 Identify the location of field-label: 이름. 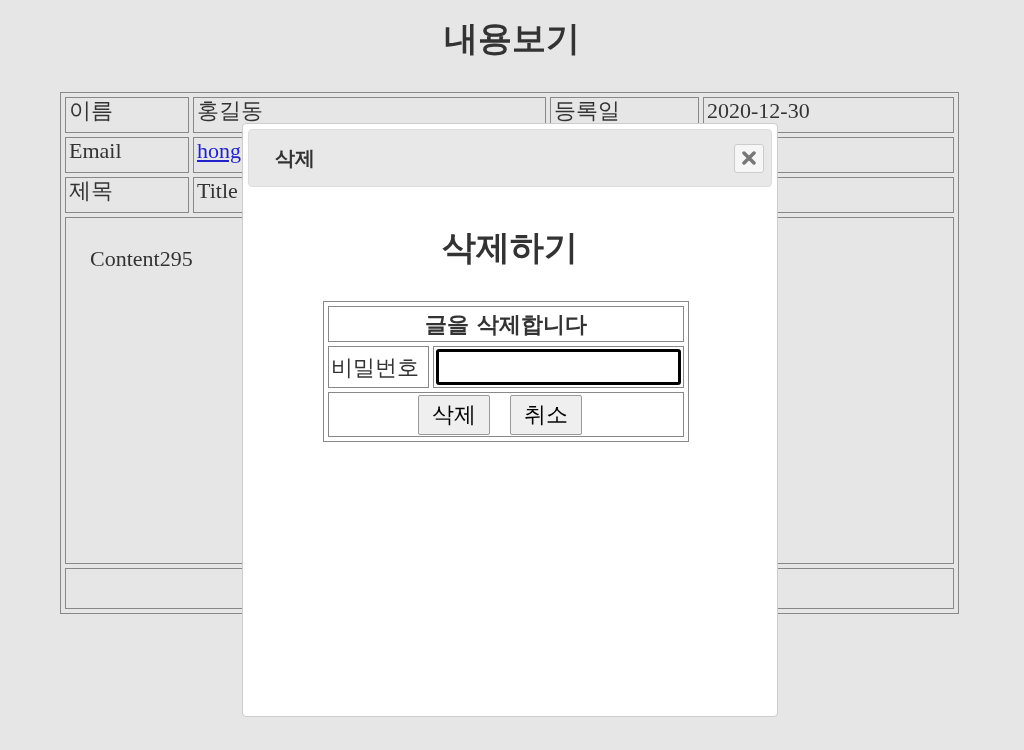
(91, 110).